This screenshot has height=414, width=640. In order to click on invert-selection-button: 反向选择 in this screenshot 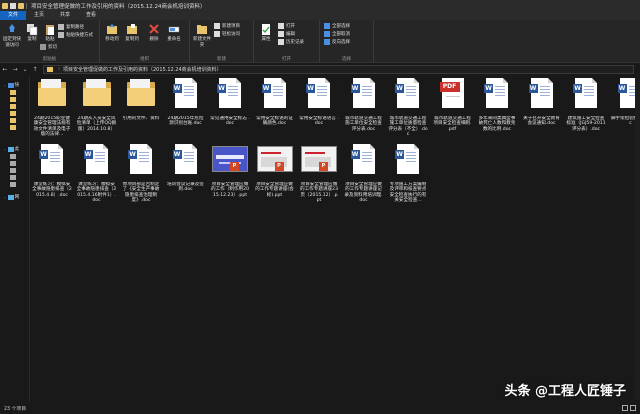, I will do `click(337, 42)`.